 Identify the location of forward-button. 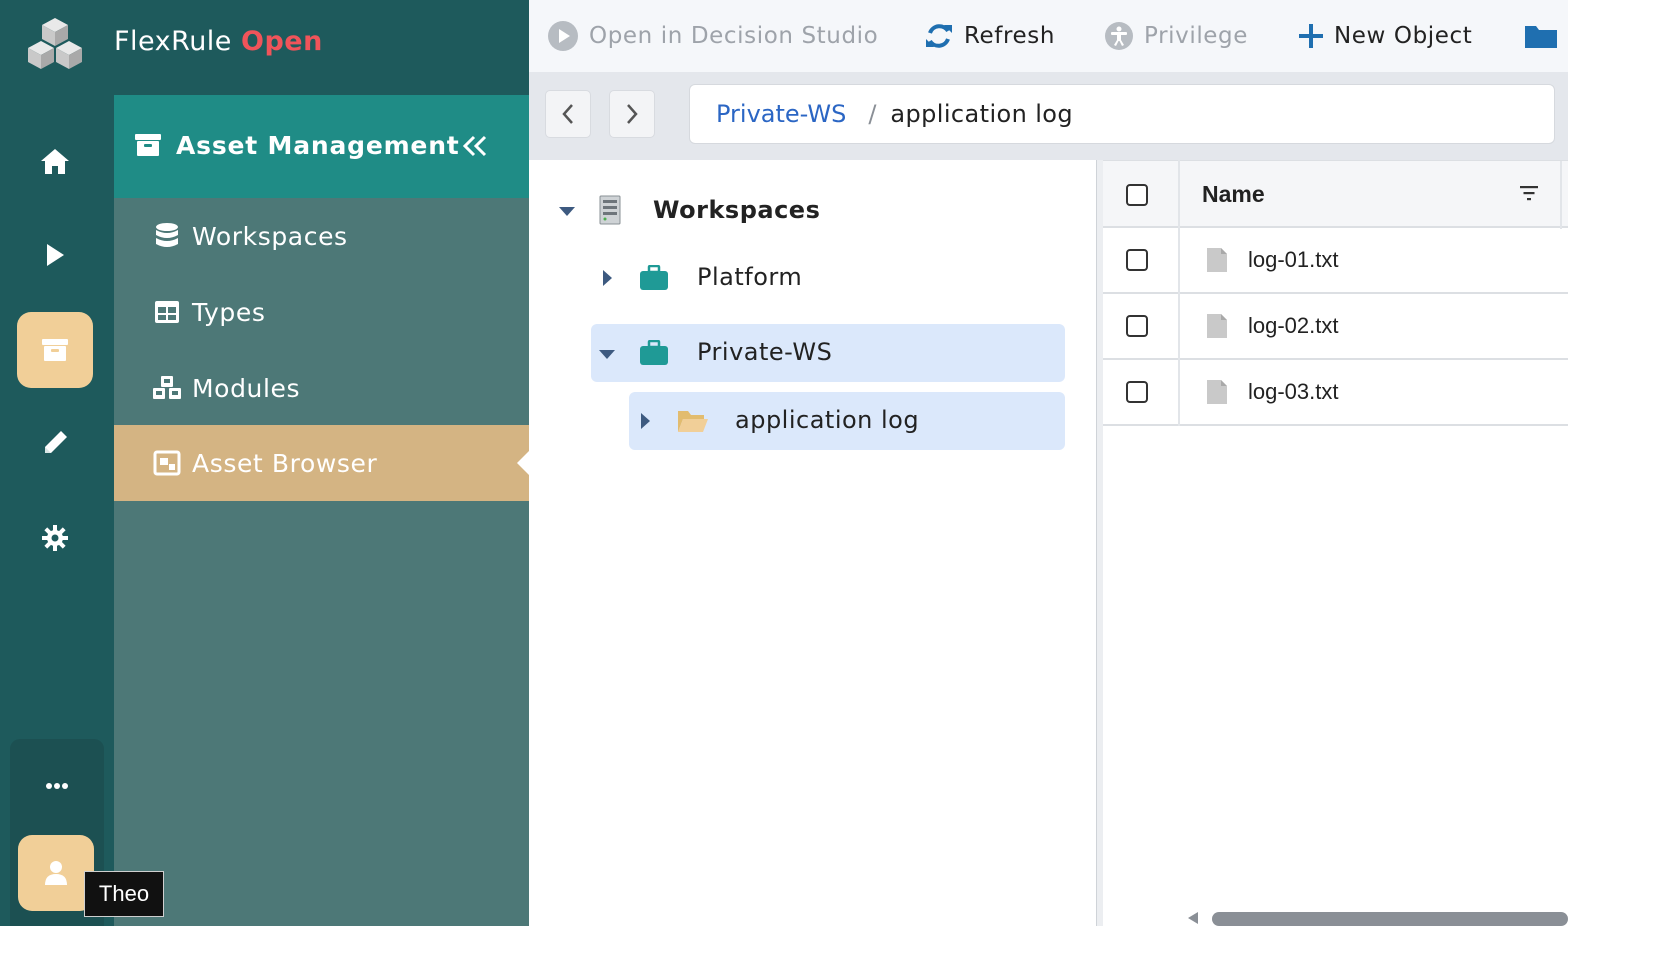
(632, 114).